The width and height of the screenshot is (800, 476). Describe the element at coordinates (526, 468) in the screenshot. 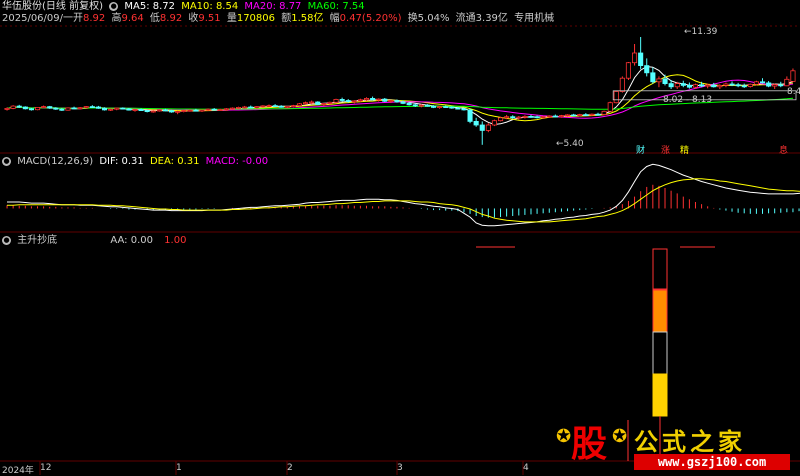

I see `x-label-4: 4` at that location.